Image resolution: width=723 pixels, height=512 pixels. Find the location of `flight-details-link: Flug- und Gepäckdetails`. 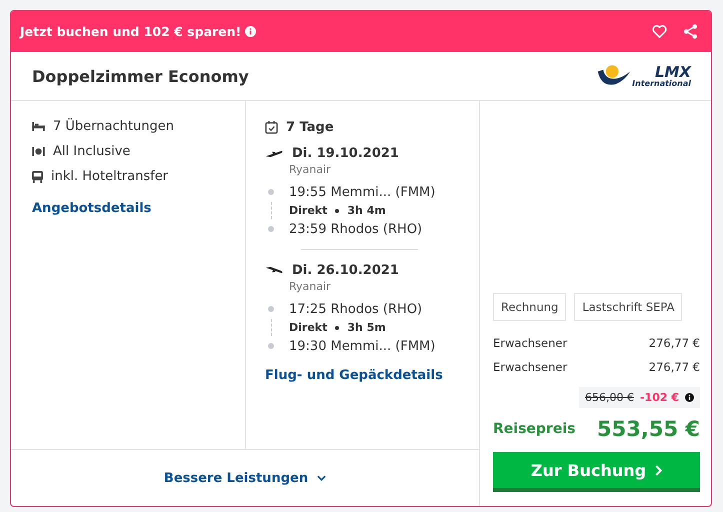

flight-details-link: Flug- und Gepäckdetails is located at coordinates (372, 375).